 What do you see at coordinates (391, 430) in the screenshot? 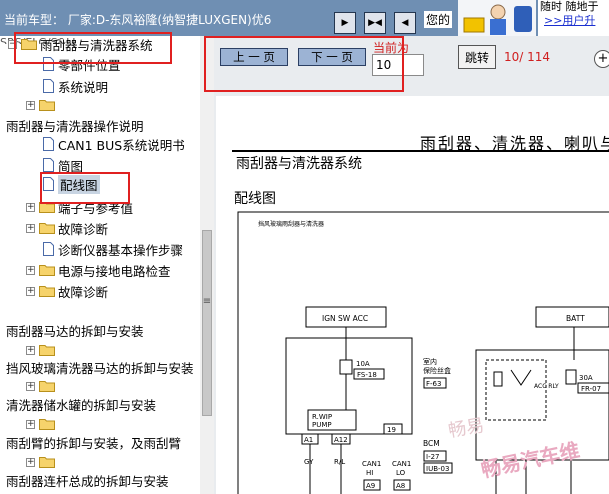
I see `pin-19: 19` at bounding box center [391, 430].